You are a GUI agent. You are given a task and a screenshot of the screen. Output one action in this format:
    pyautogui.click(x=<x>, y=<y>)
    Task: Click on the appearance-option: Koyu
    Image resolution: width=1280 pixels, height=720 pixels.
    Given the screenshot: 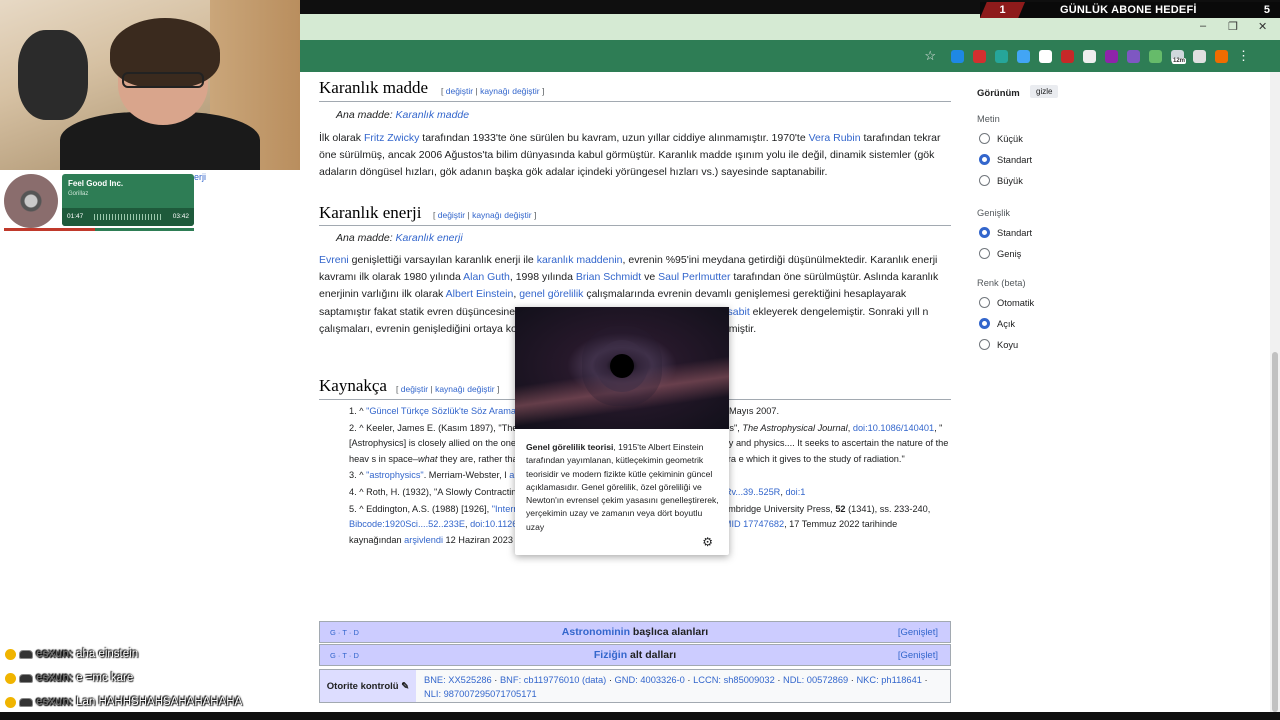 What is the action you would take?
    pyautogui.click(x=998, y=344)
    